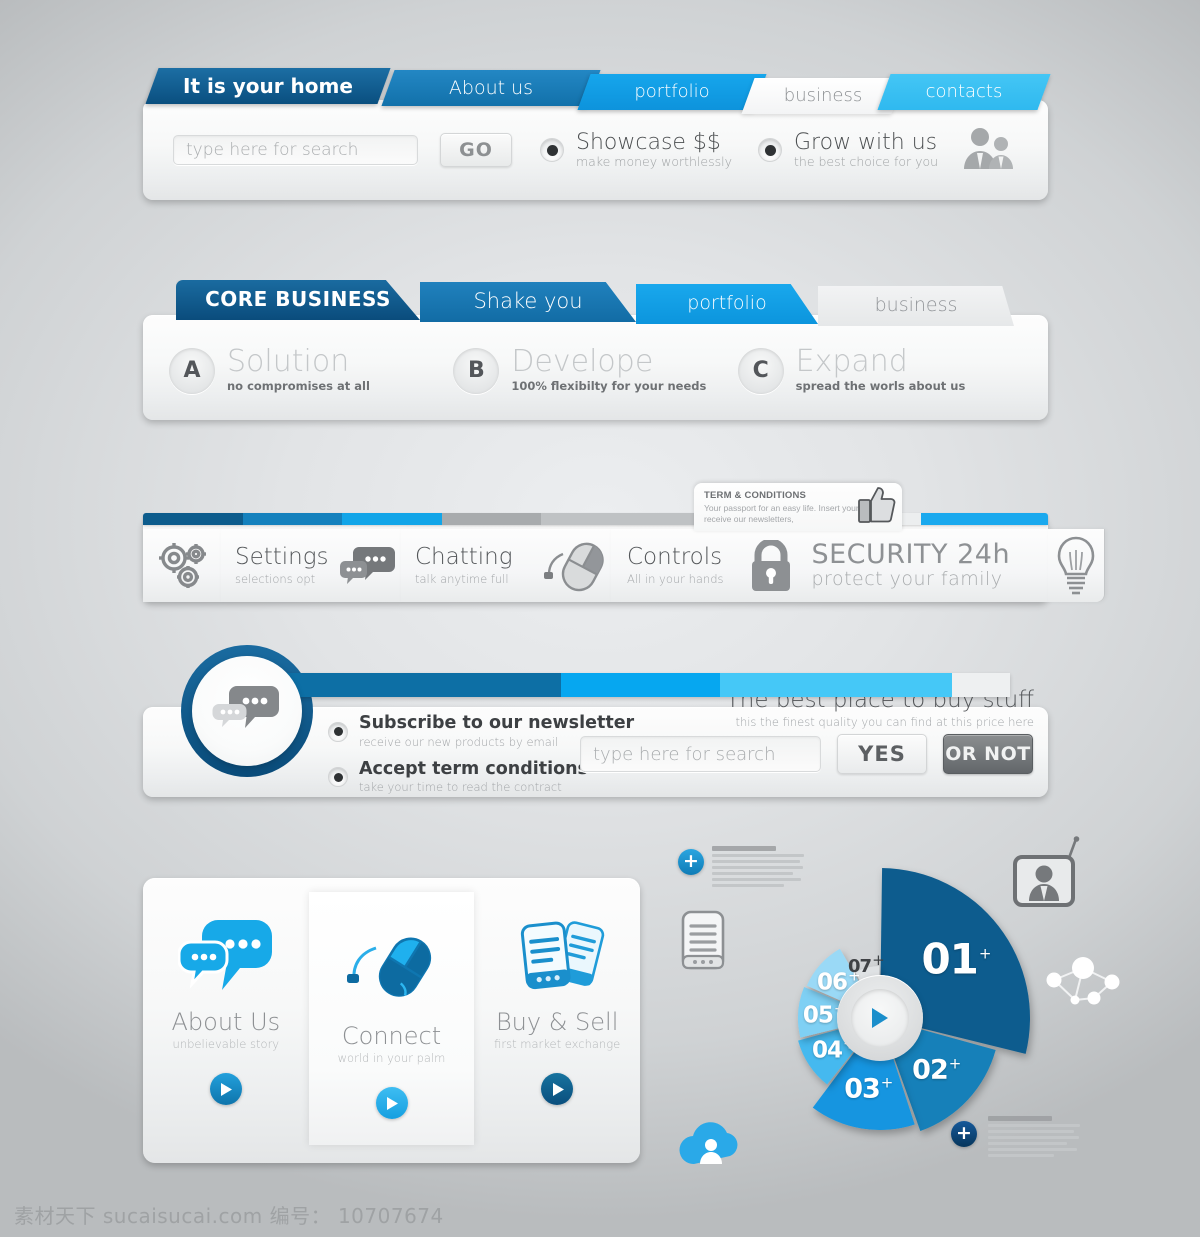 Image resolution: width=1200 pixels, height=1237 pixels. I want to click on lorem-block-top, so click(758, 868).